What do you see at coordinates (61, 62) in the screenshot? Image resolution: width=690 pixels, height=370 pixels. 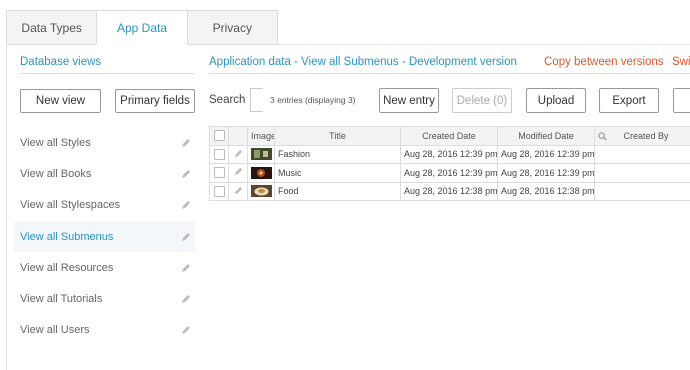 I see `database-views-heading: Database views` at bounding box center [61, 62].